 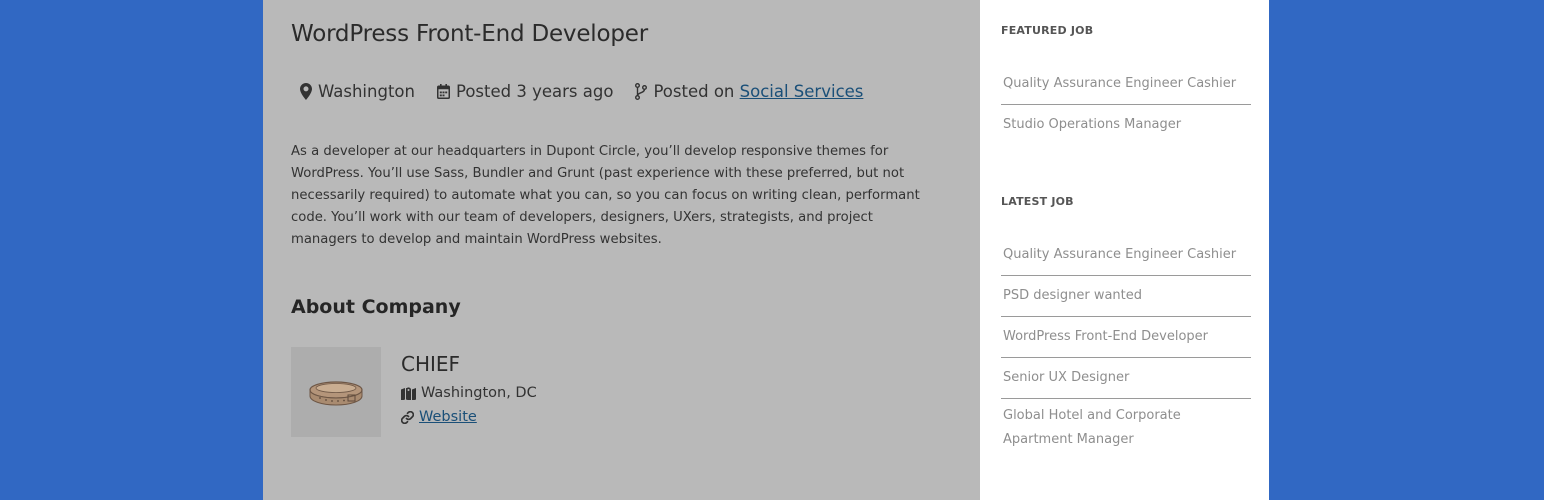 I want to click on company-website: Website, so click(x=439, y=417).